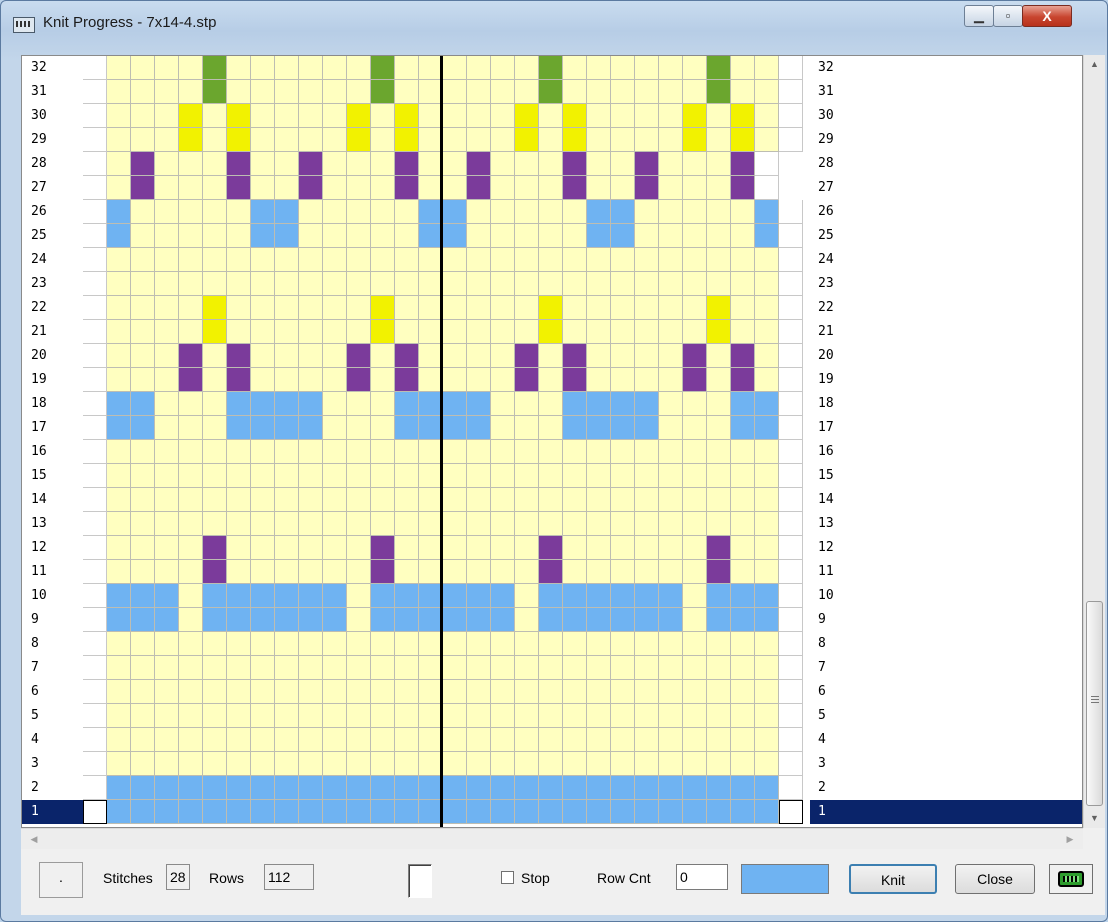 Image resolution: width=1108 pixels, height=922 pixels. What do you see at coordinates (702, 877) in the screenshot?
I see `rowcnt-input: 0` at bounding box center [702, 877].